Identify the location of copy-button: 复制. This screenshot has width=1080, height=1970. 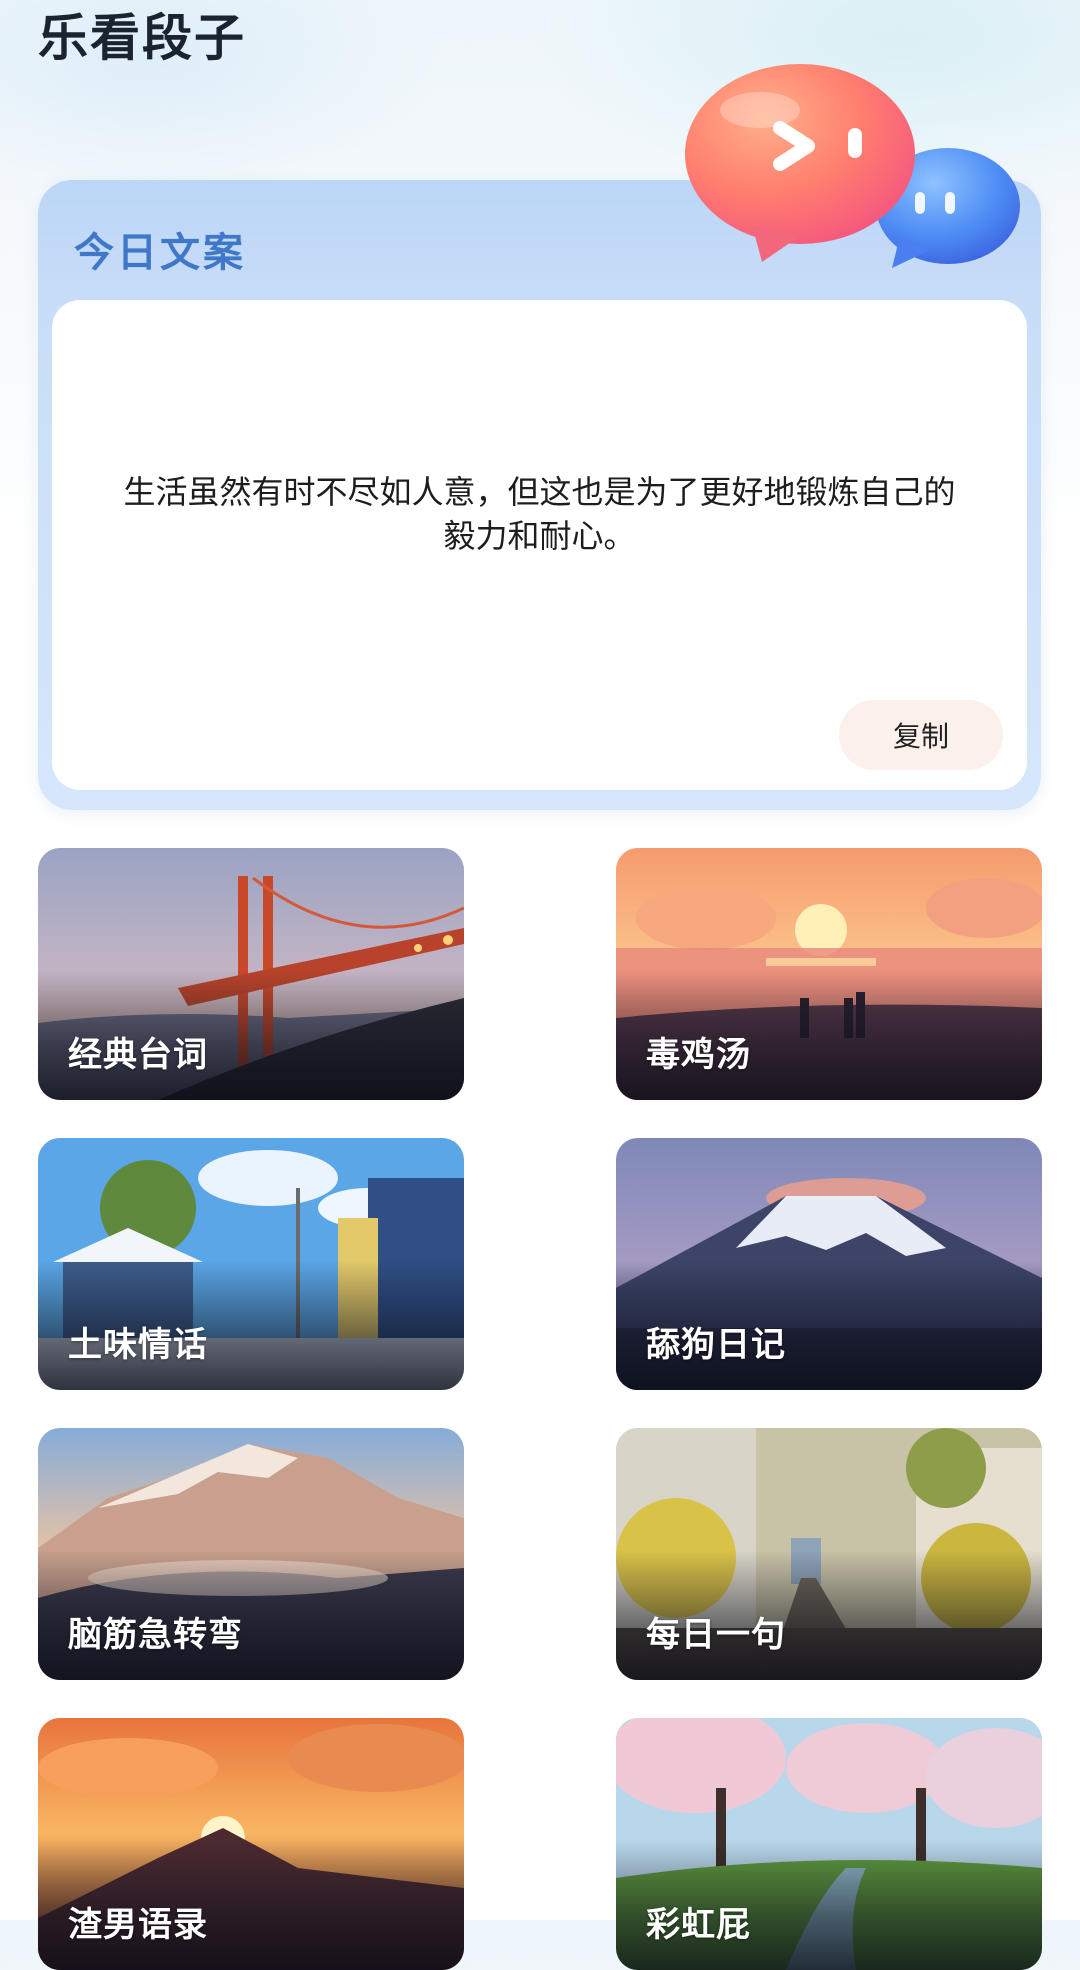
(921, 735).